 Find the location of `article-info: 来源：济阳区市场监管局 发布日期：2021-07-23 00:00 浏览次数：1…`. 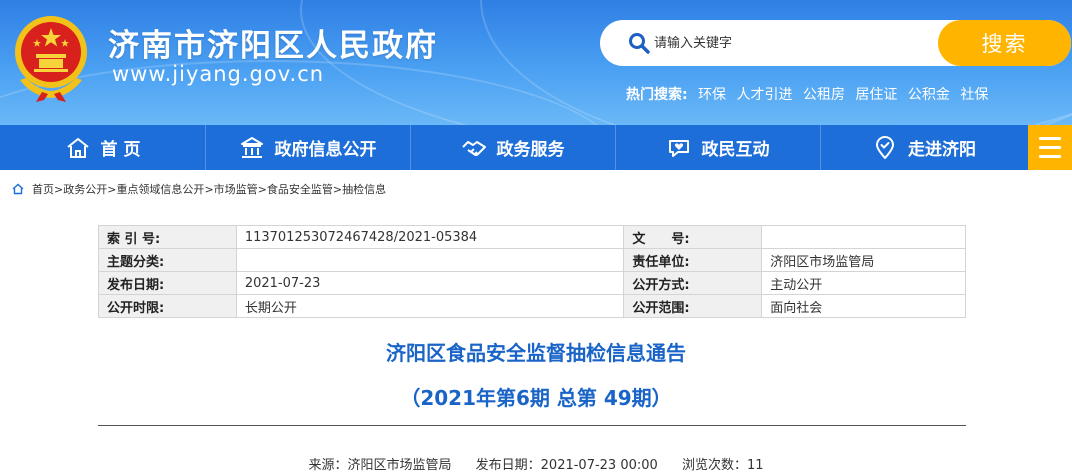

article-info: 来源：济阳区市场监管局 发布日期：2021-07-23 00:00 浏览次数：1… is located at coordinates (536, 463).